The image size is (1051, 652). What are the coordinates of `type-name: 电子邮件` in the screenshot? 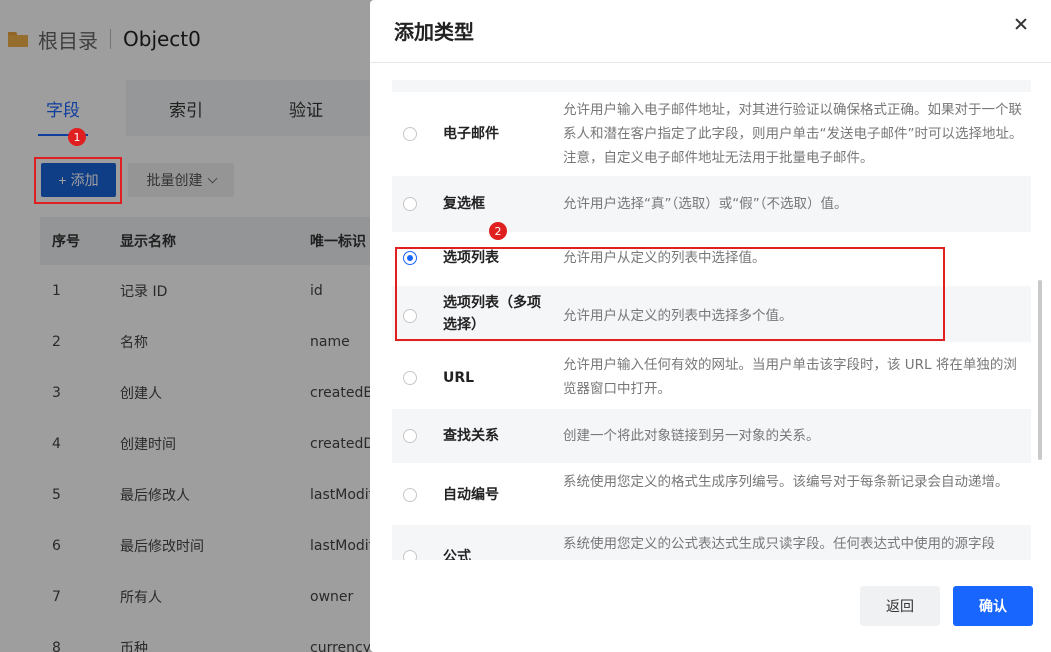 It's located at (471, 134).